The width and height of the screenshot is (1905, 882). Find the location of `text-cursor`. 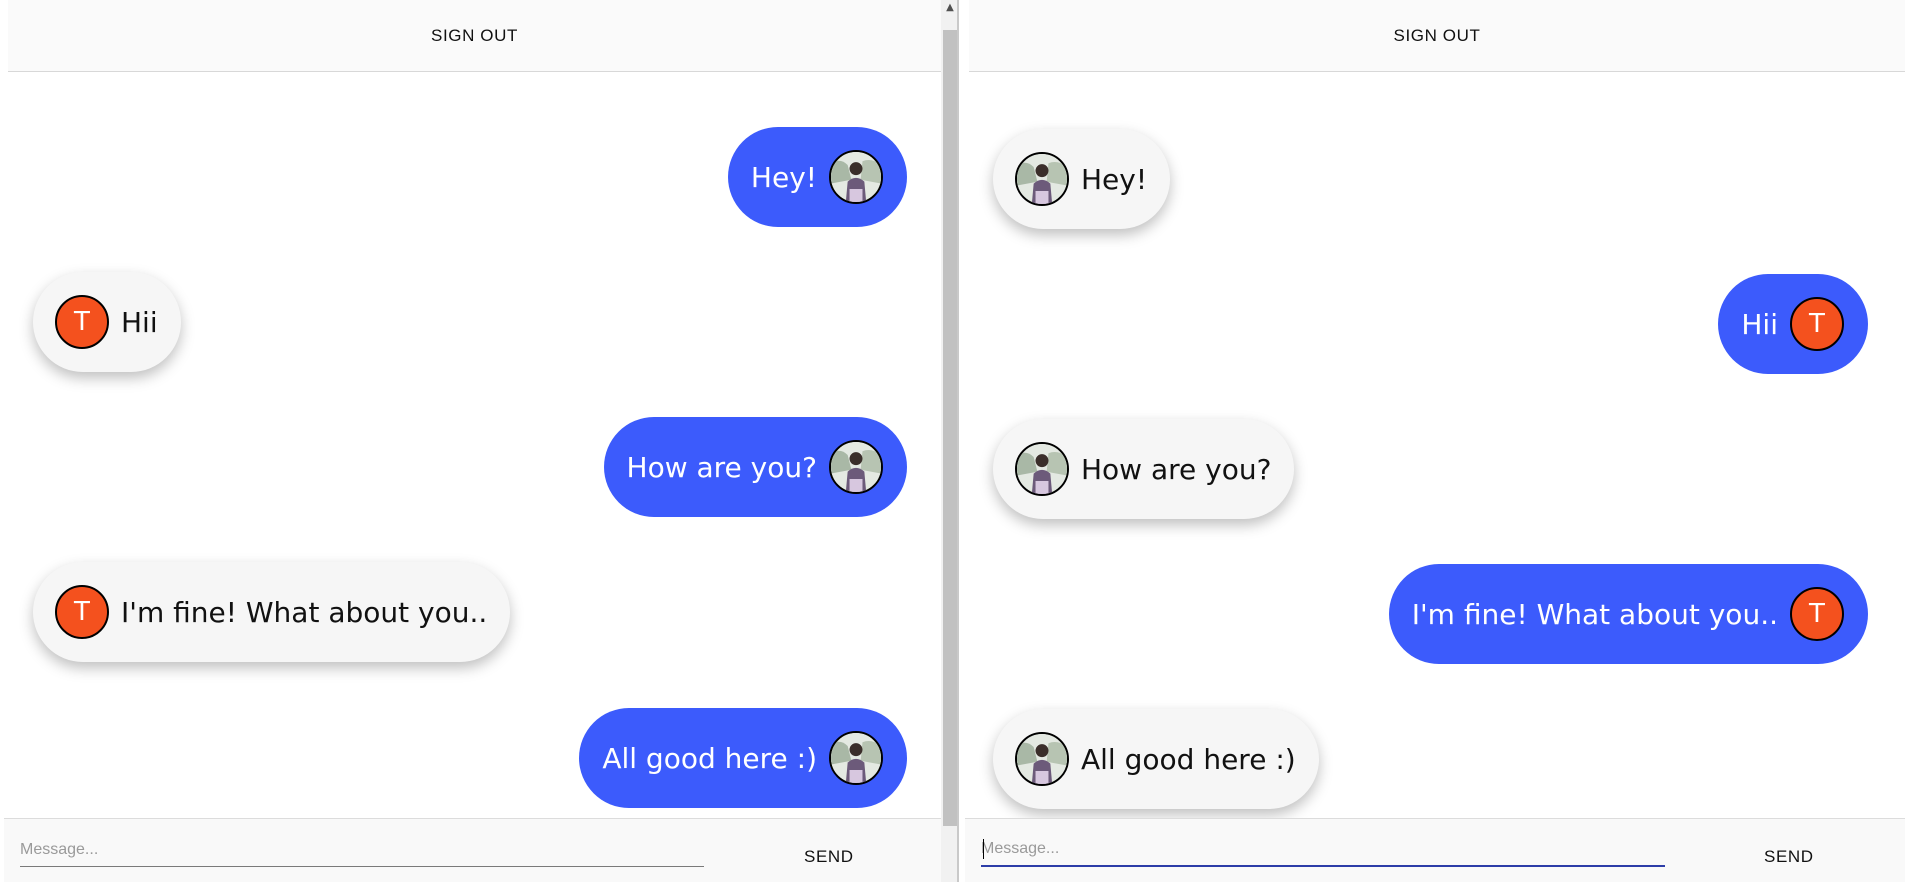

text-cursor is located at coordinates (983, 849).